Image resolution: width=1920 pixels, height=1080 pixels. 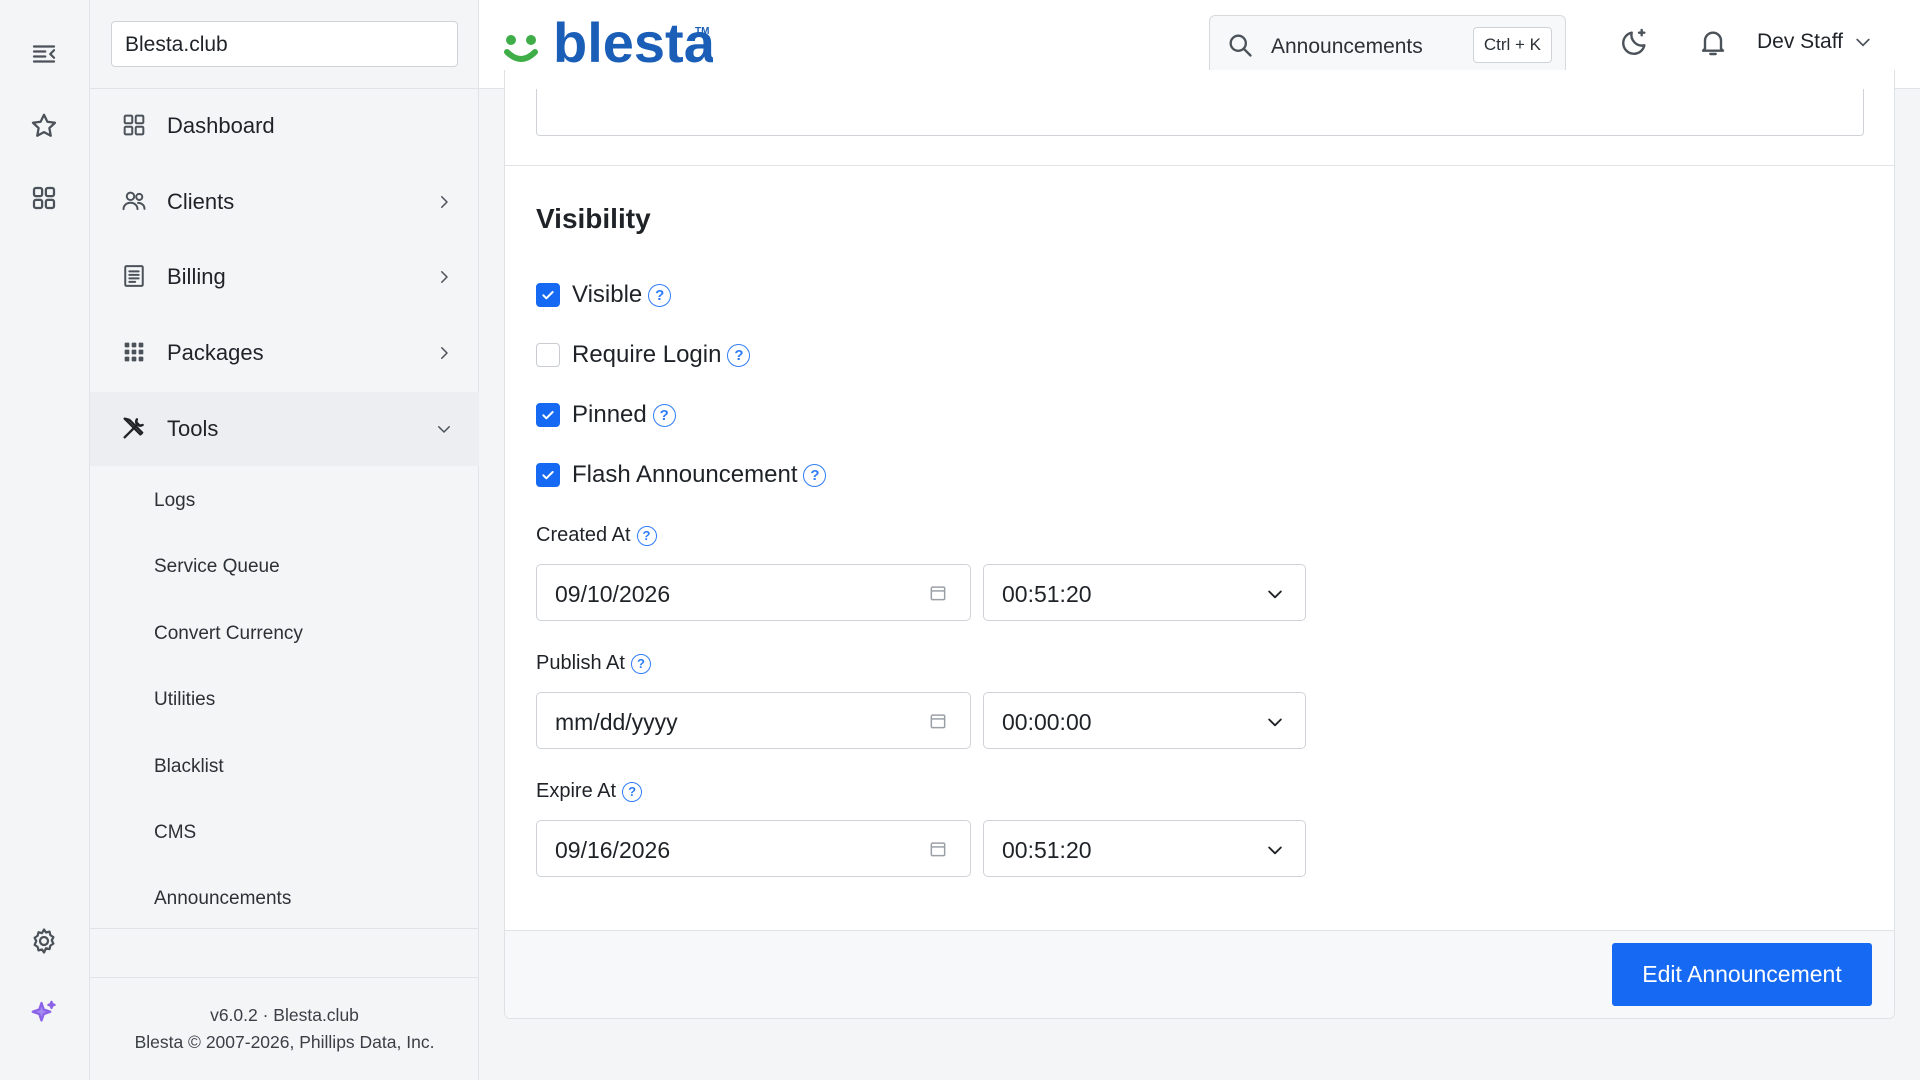 I want to click on created-at-date-value: 09/10/2026, so click(x=613, y=594).